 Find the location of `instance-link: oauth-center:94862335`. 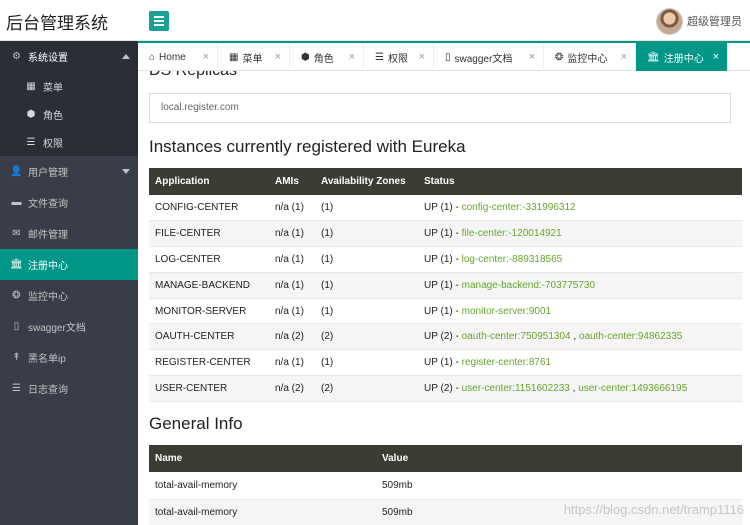

instance-link: oauth-center:94862335 is located at coordinates (630, 336).